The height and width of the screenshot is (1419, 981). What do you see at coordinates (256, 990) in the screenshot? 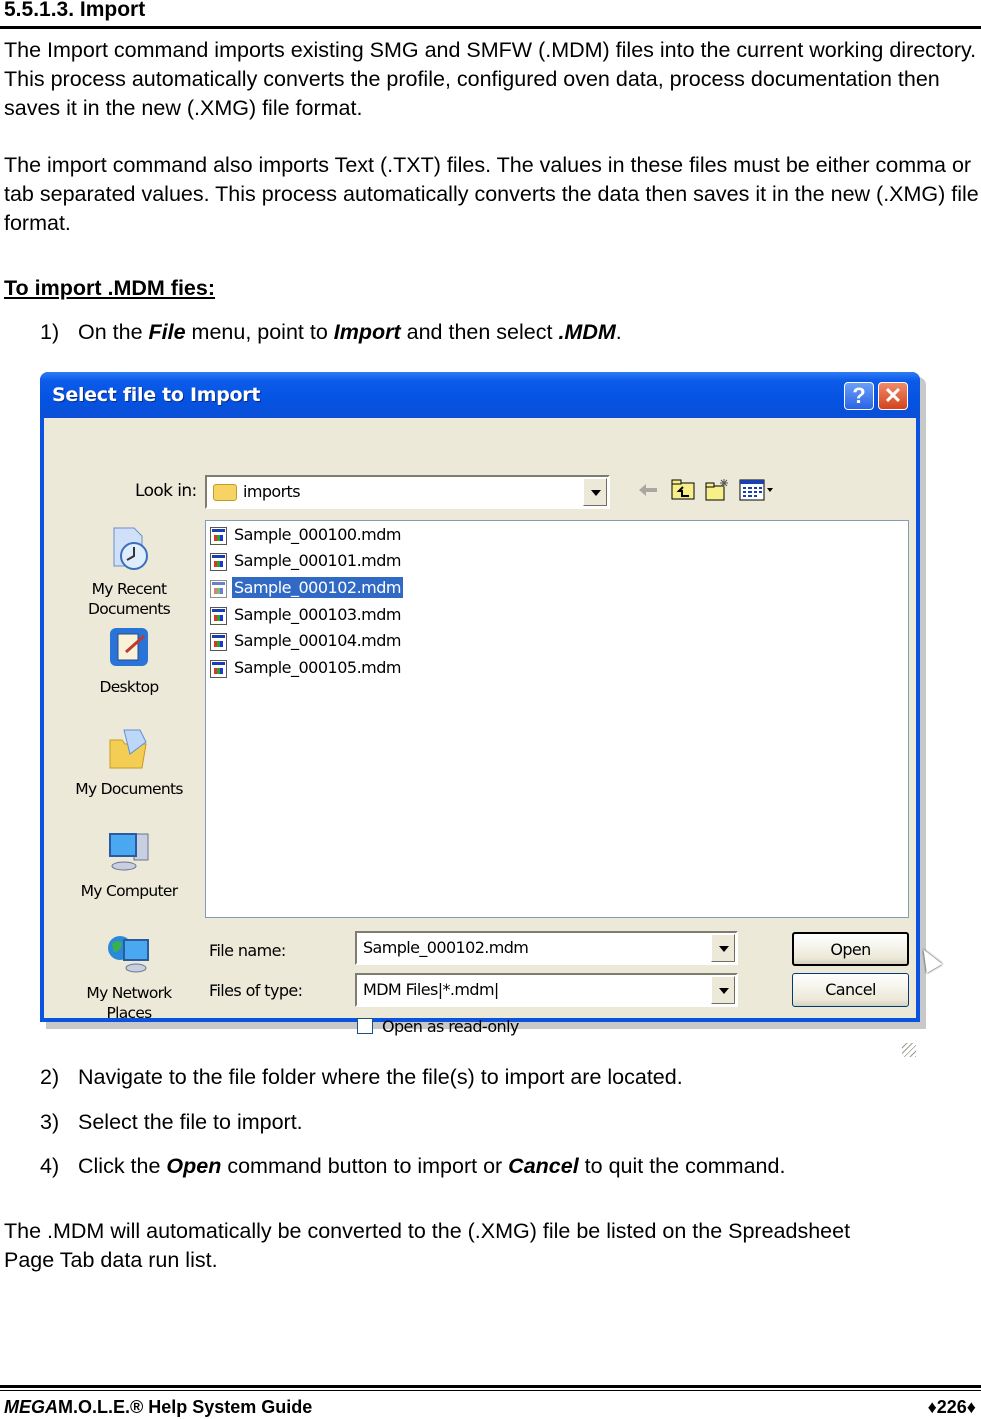
I see `file-type-label: Files of type:` at bounding box center [256, 990].